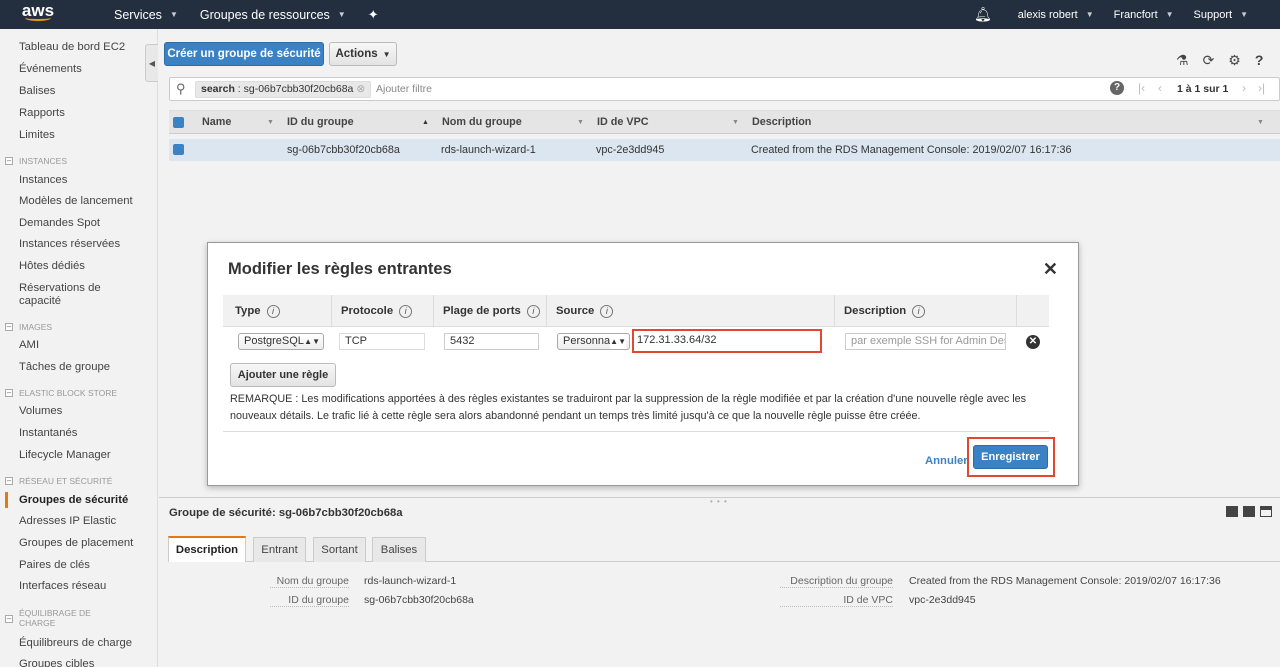  Describe the element at coordinates (178, 149) in the screenshot. I see `row-checkbox` at that location.